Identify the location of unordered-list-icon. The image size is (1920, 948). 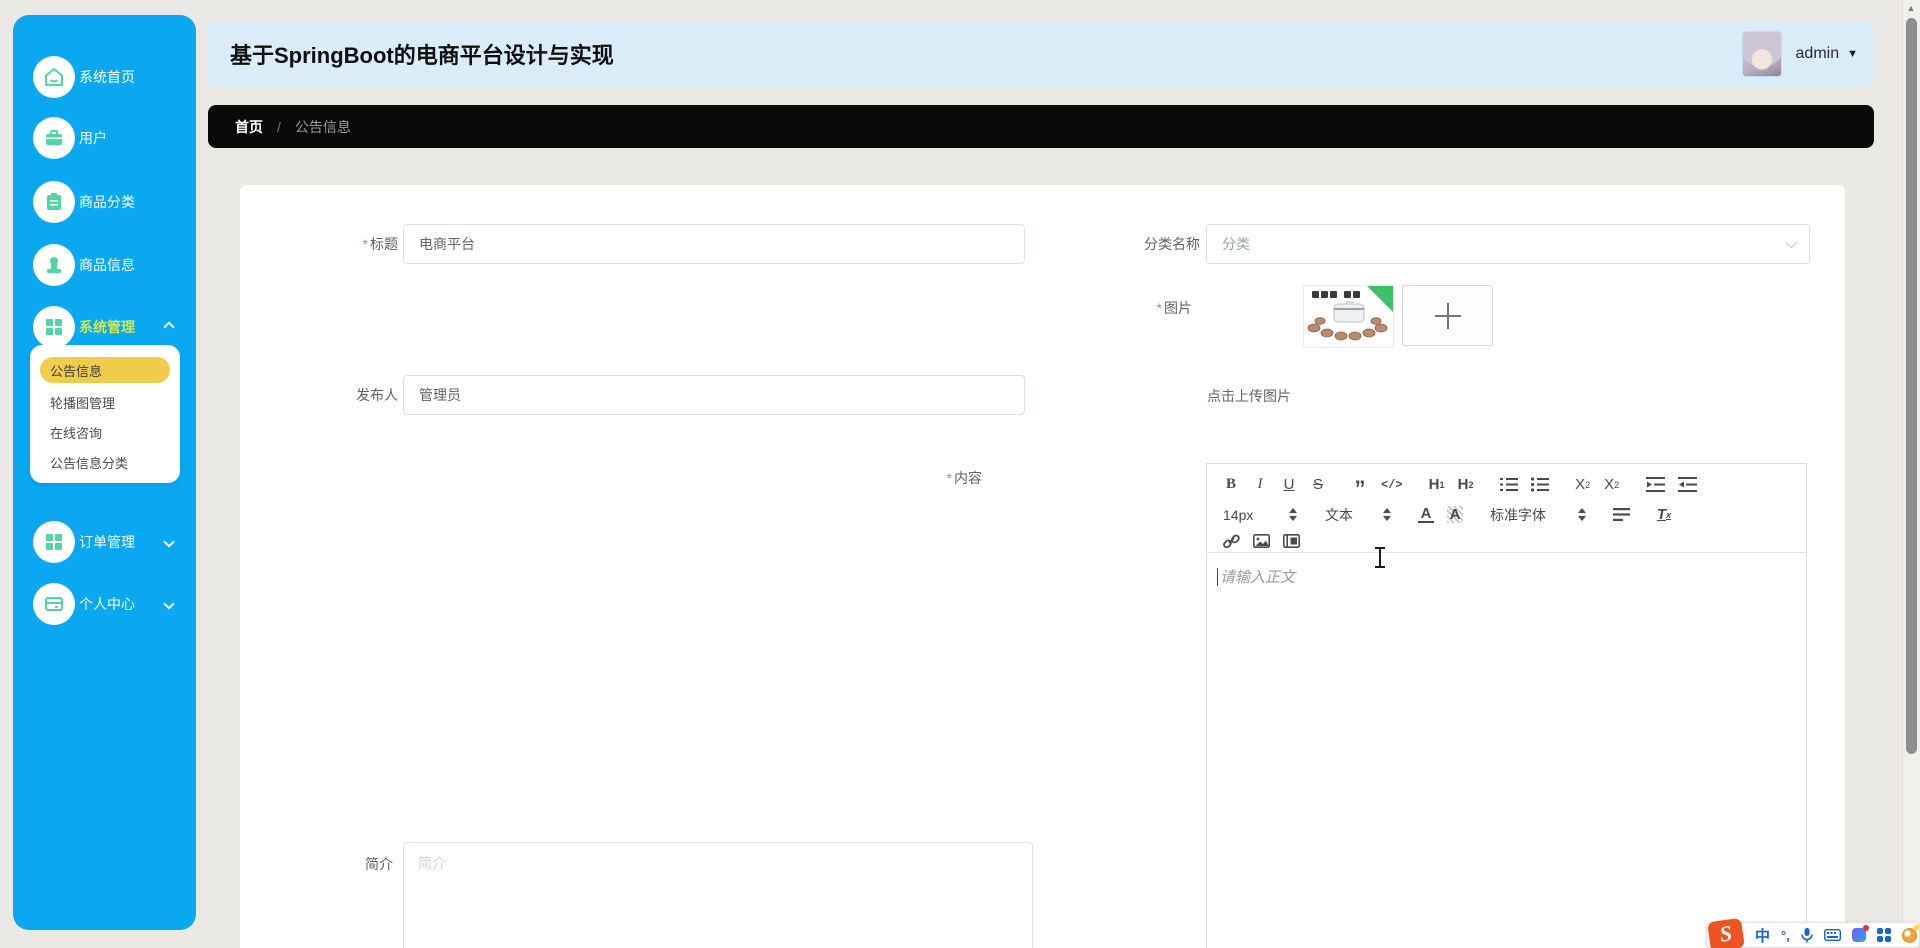
(1539, 484).